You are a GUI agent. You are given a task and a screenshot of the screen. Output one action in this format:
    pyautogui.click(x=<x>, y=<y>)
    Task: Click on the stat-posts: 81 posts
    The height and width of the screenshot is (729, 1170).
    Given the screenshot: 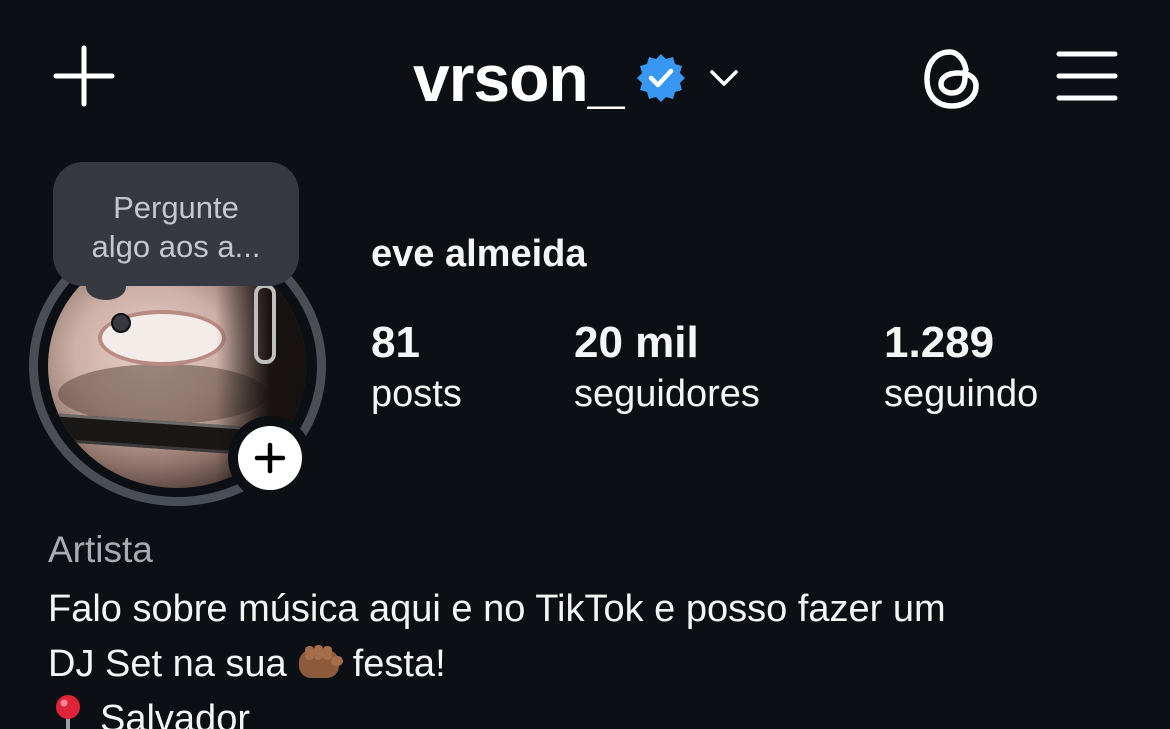 What is the action you would take?
    pyautogui.click(x=416, y=369)
    